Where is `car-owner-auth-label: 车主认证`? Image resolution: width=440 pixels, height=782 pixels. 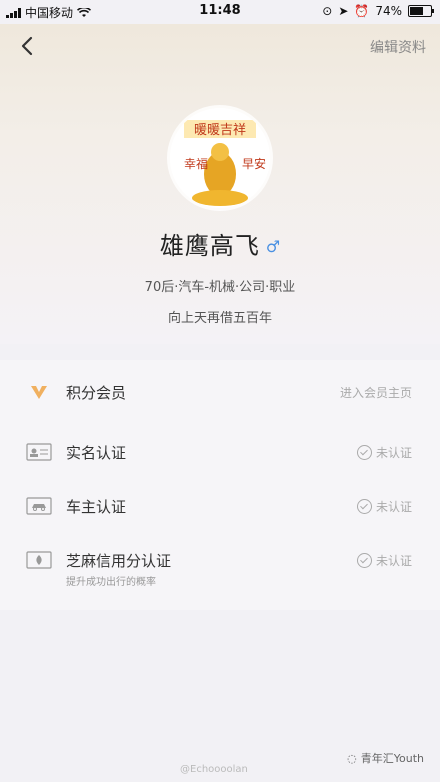 car-owner-auth-label: 车主认证 is located at coordinates (96, 507).